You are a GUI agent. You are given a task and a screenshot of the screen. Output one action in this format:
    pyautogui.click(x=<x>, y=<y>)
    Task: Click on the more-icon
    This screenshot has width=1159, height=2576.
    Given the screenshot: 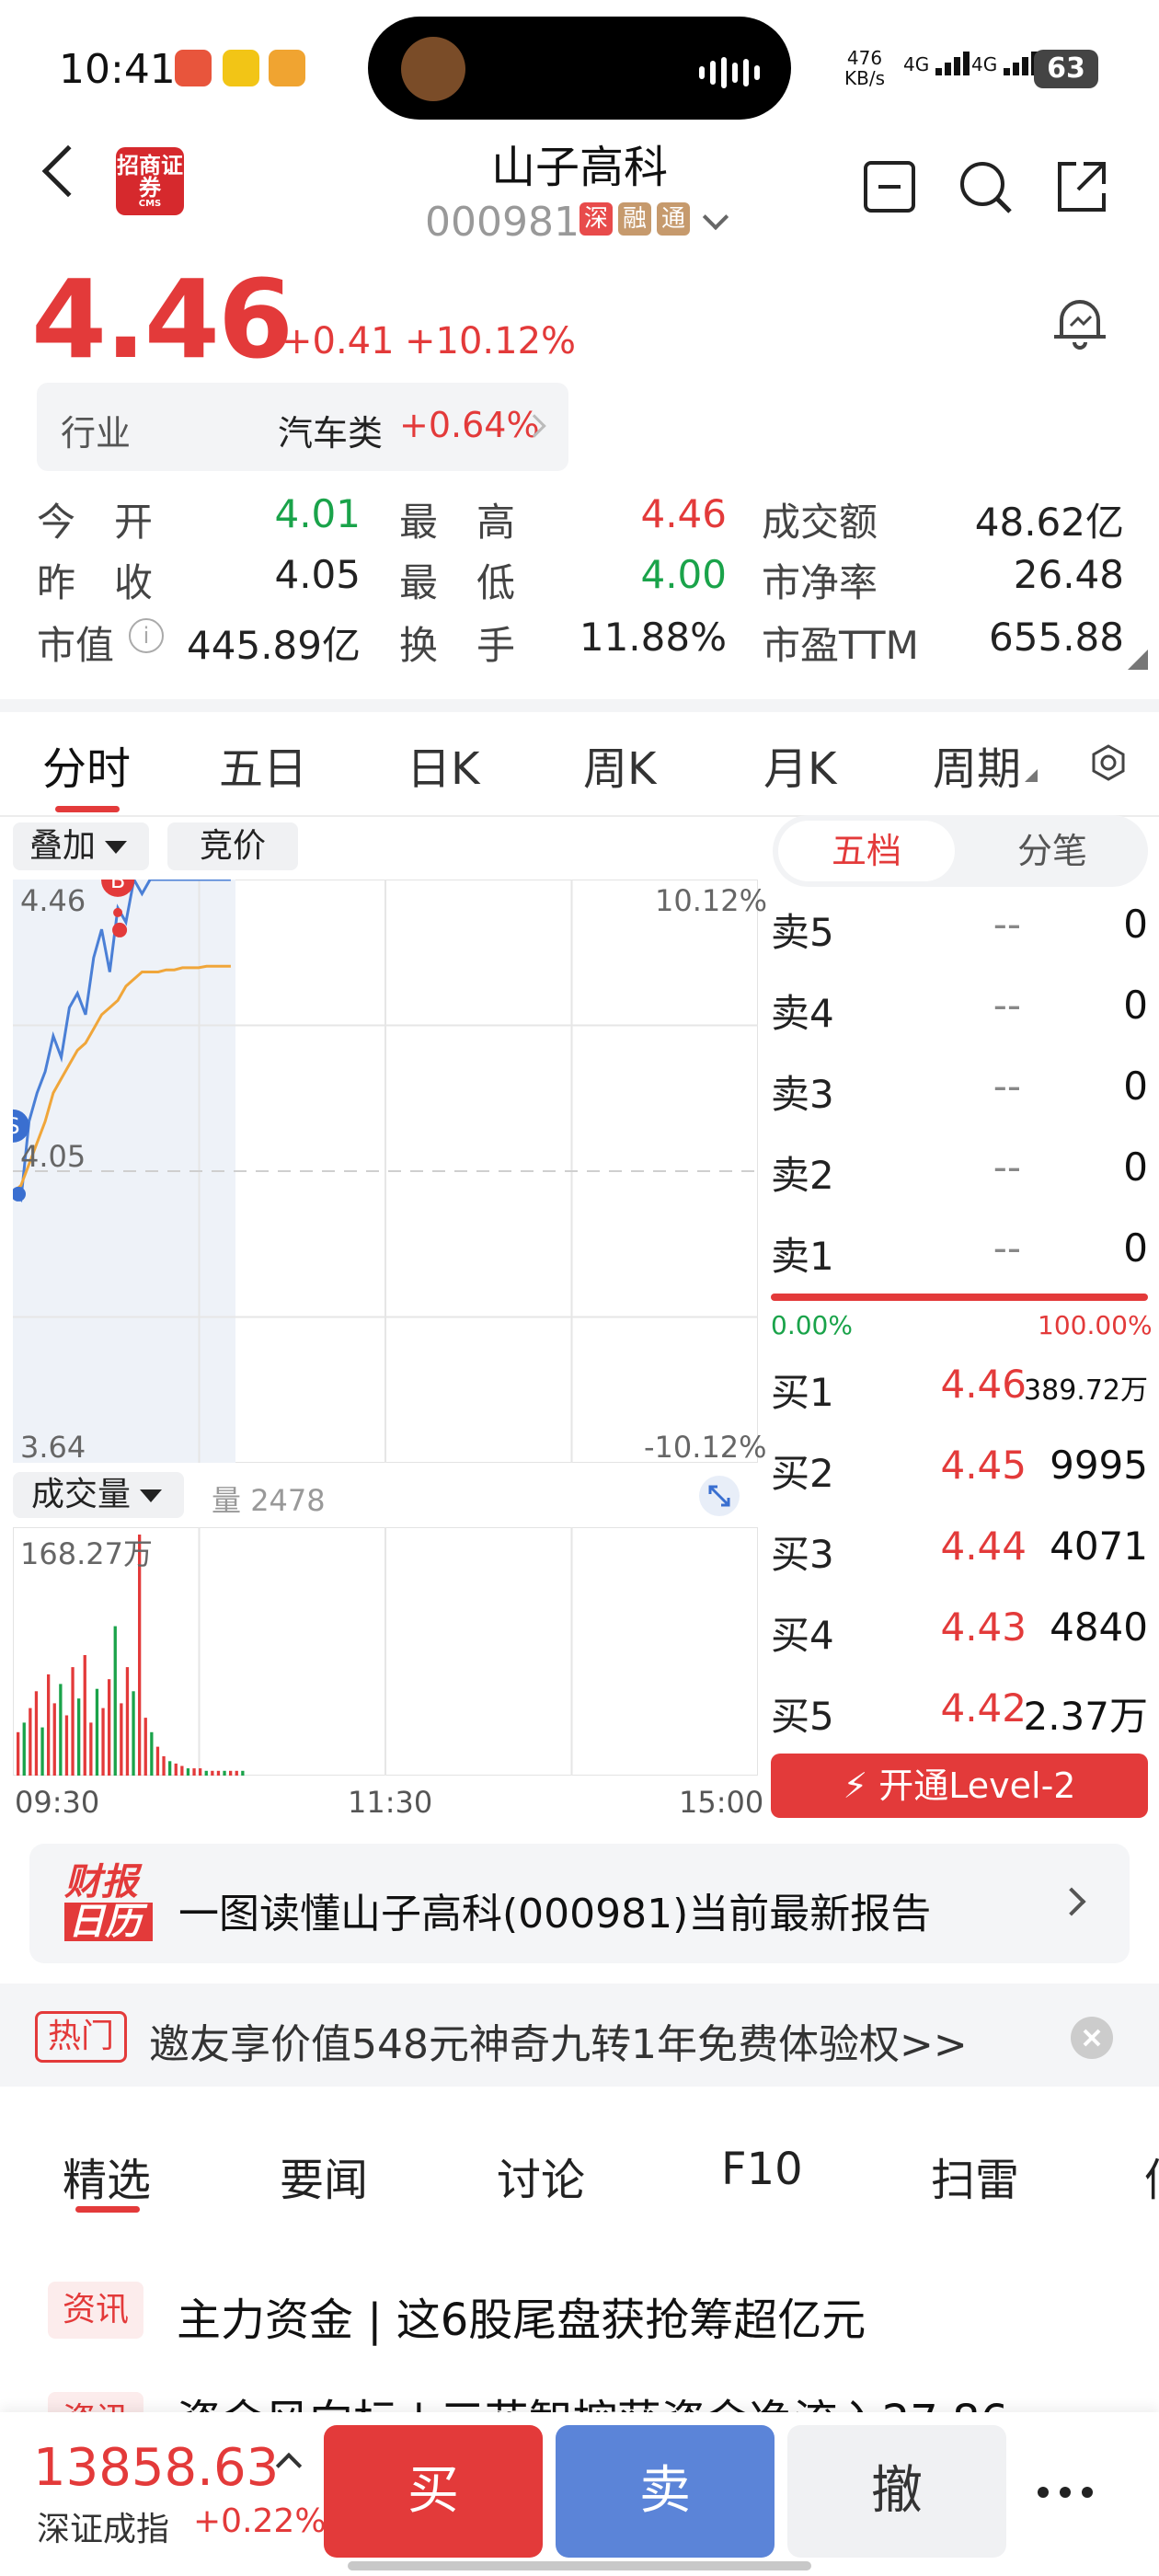 What is the action you would take?
    pyautogui.click(x=1071, y=2492)
    